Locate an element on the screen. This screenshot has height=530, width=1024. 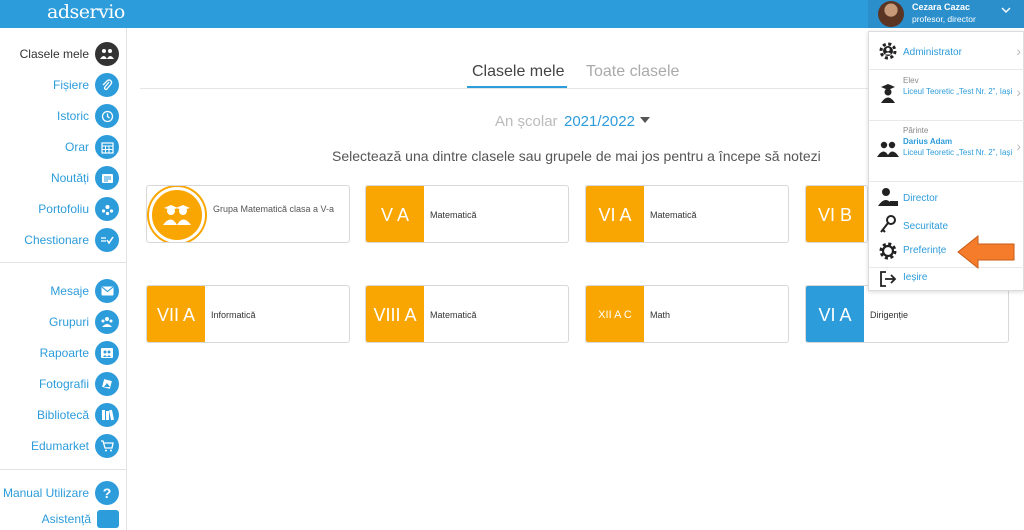
class-badge: V A is located at coordinates (395, 214).